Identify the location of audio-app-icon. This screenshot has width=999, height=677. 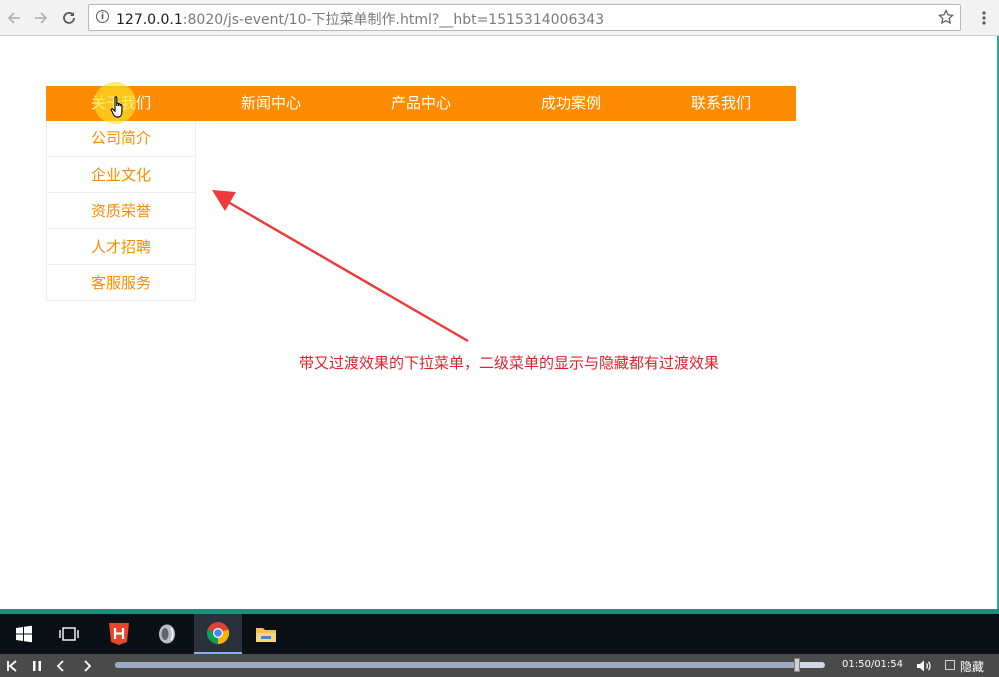
(167, 634).